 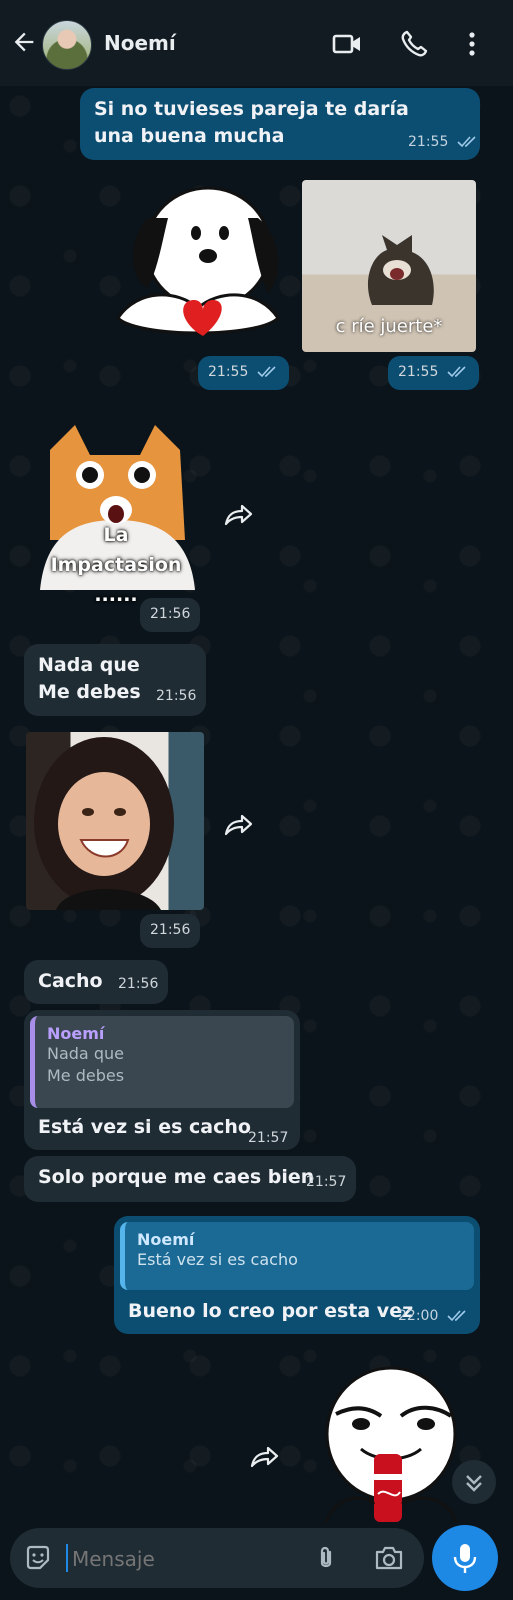 What do you see at coordinates (217, 1259) in the screenshot?
I see `quoted-text: Está vez si es cacho` at bounding box center [217, 1259].